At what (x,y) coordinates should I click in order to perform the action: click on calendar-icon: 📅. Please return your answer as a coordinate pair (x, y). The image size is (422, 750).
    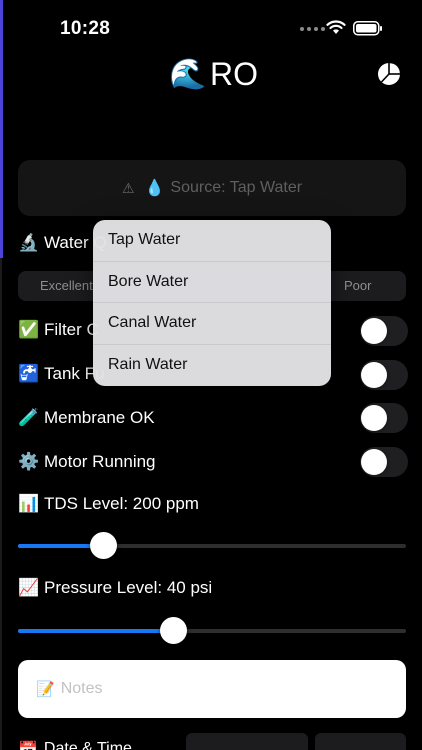
    Looking at the image, I should click on (28, 745).